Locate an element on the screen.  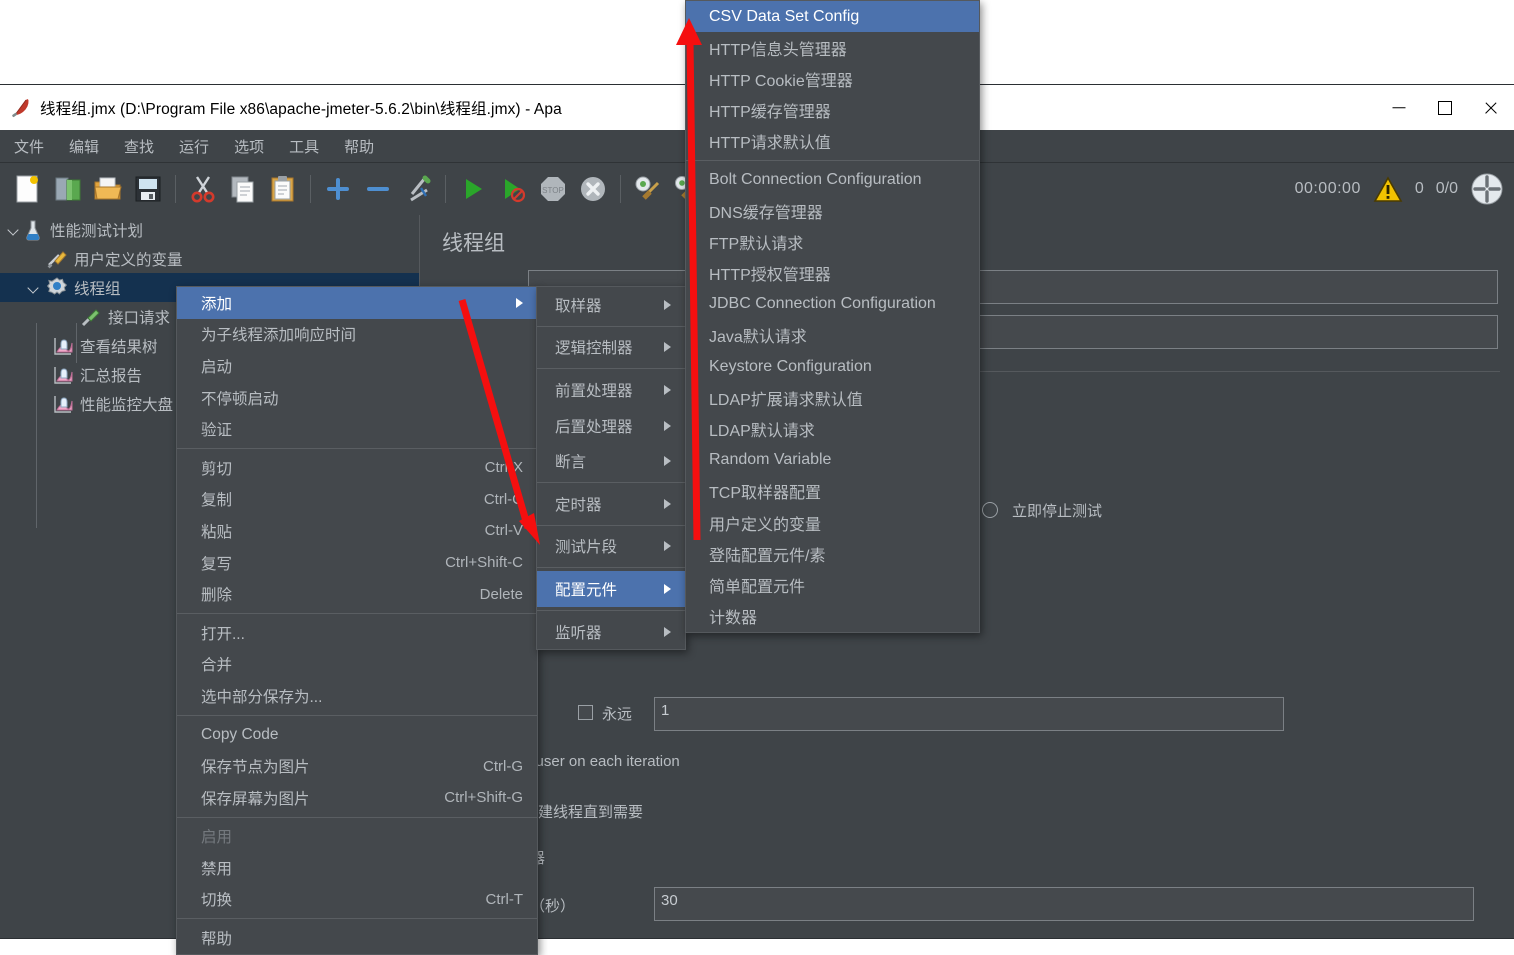
context-menu-item-copy: 复制 Ctrl-C is located at coordinates (357, 500).